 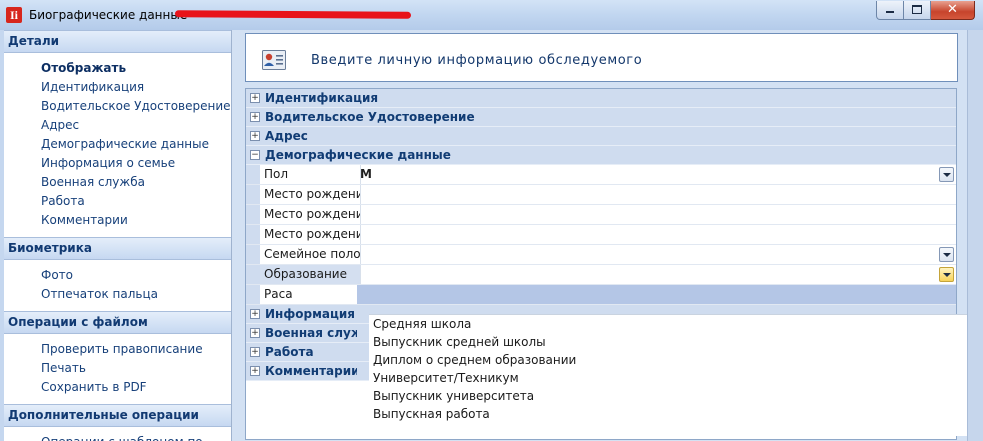 What do you see at coordinates (274, 60) in the screenshot?
I see `person-card-icon` at bounding box center [274, 60].